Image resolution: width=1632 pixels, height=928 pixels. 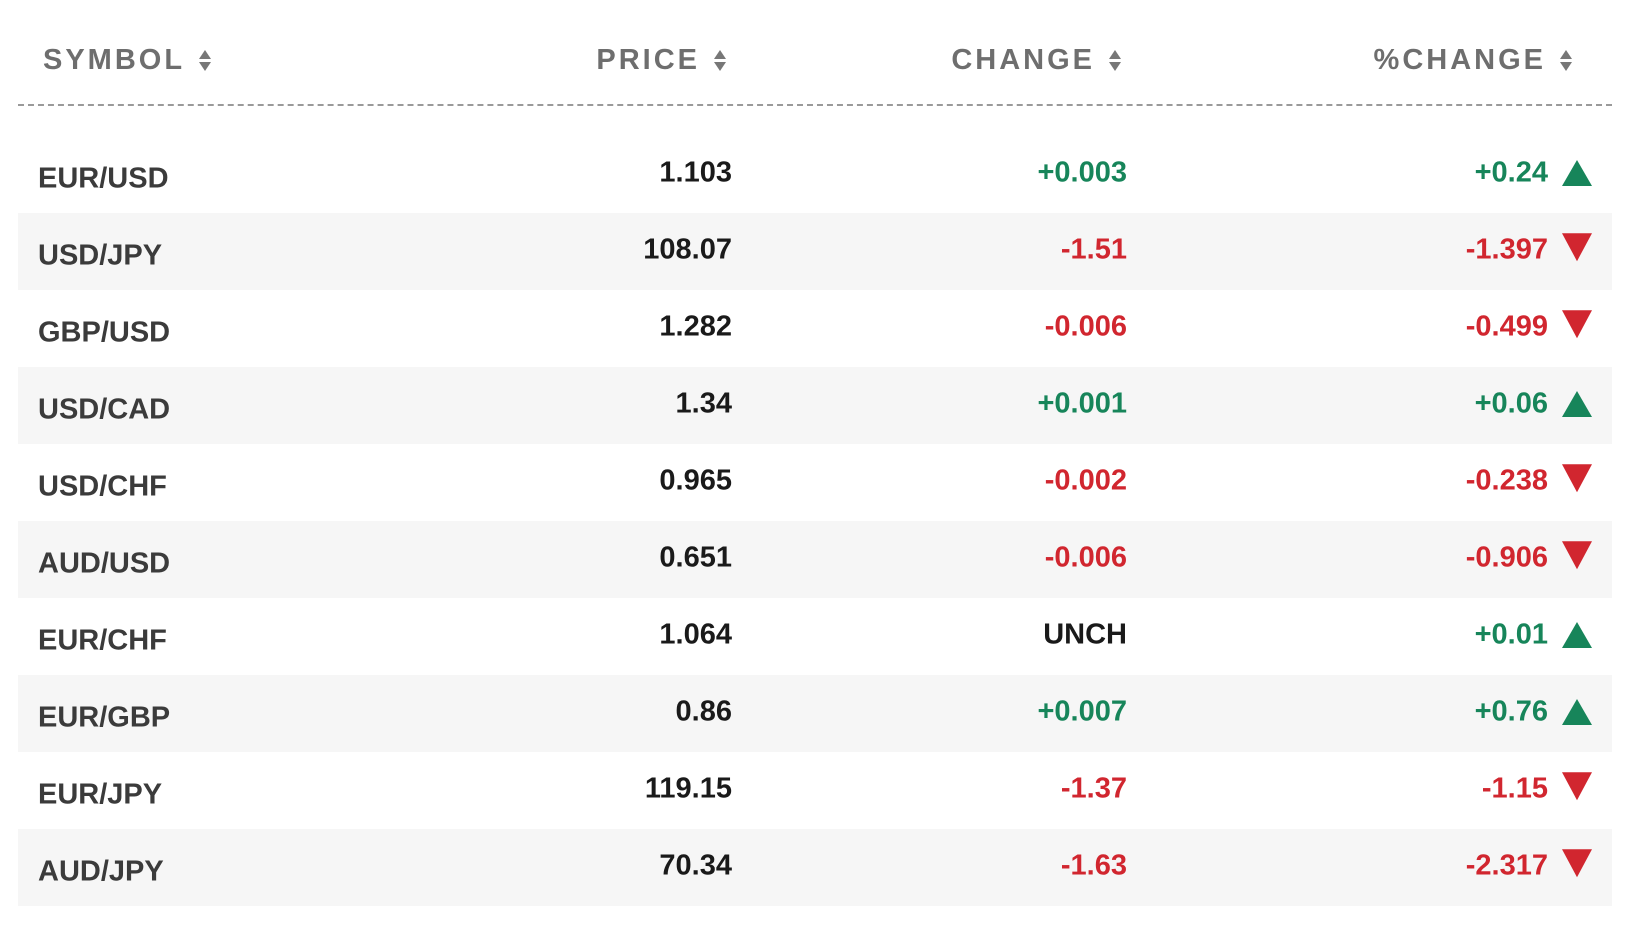 I want to click on change-cell: UNCH, so click(x=1085, y=634).